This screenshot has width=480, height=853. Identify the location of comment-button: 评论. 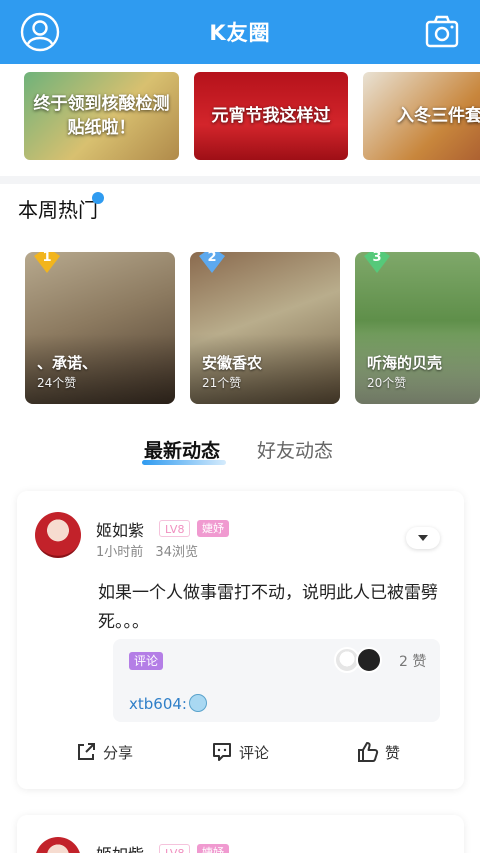
(240, 752).